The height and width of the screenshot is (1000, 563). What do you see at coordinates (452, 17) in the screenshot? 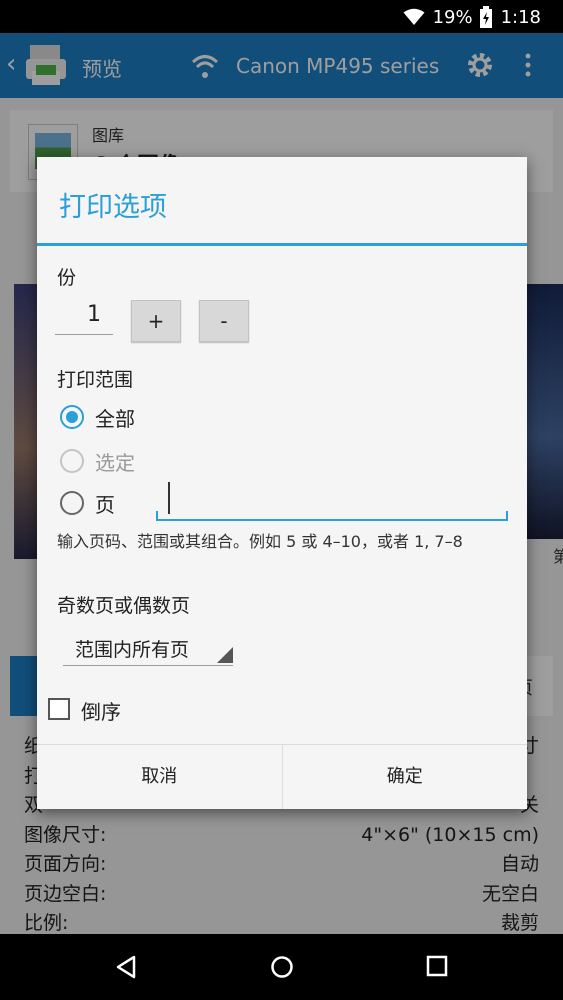
I see `battery-percent: 19%` at bounding box center [452, 17].